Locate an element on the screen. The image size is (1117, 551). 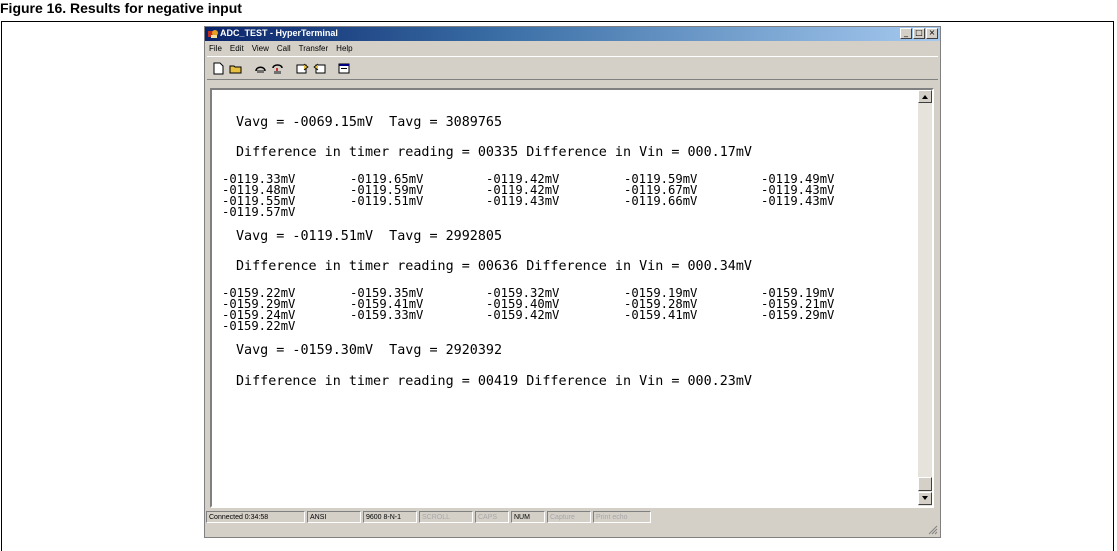
connect-button is located at coordinates (260, 68).